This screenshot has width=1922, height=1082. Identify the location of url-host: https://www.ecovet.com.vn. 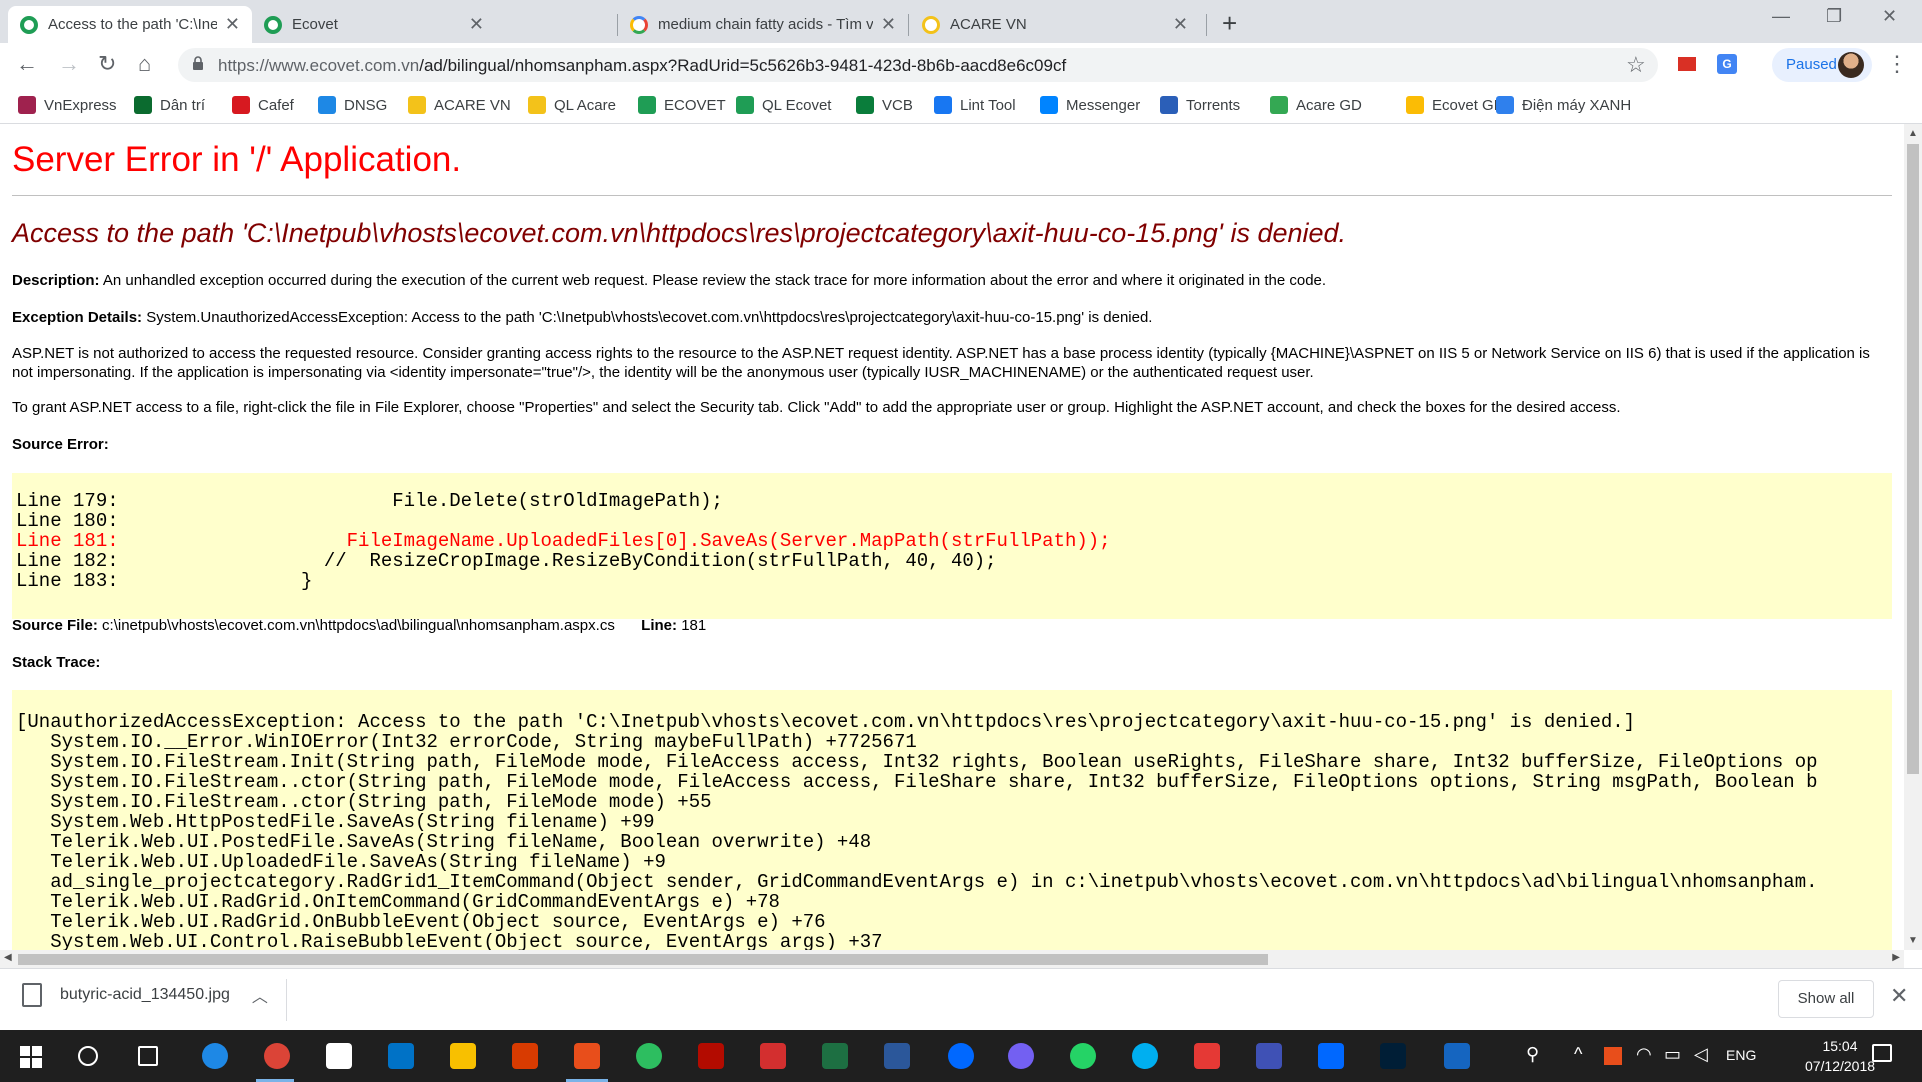
(319, 65).